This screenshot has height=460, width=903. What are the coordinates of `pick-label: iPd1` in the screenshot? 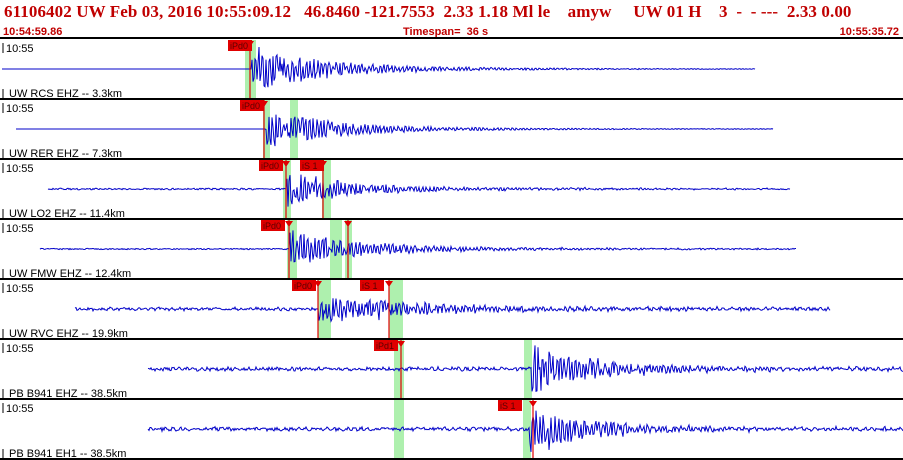 It's located at (385, 346).